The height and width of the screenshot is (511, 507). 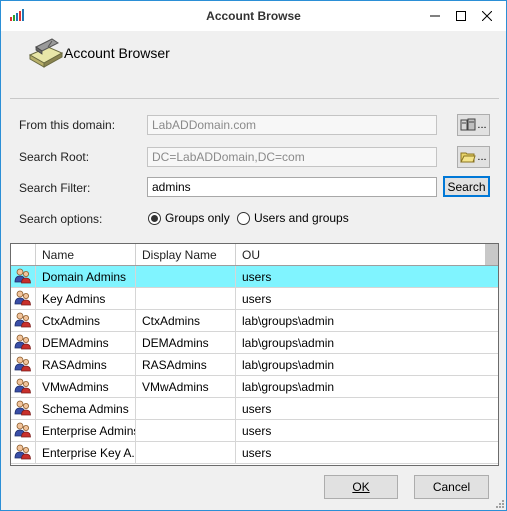 What do you see at coordinates (154, 218) in the screenshot?
I see `radio-selected-icon` at bounding box center [154, 218].